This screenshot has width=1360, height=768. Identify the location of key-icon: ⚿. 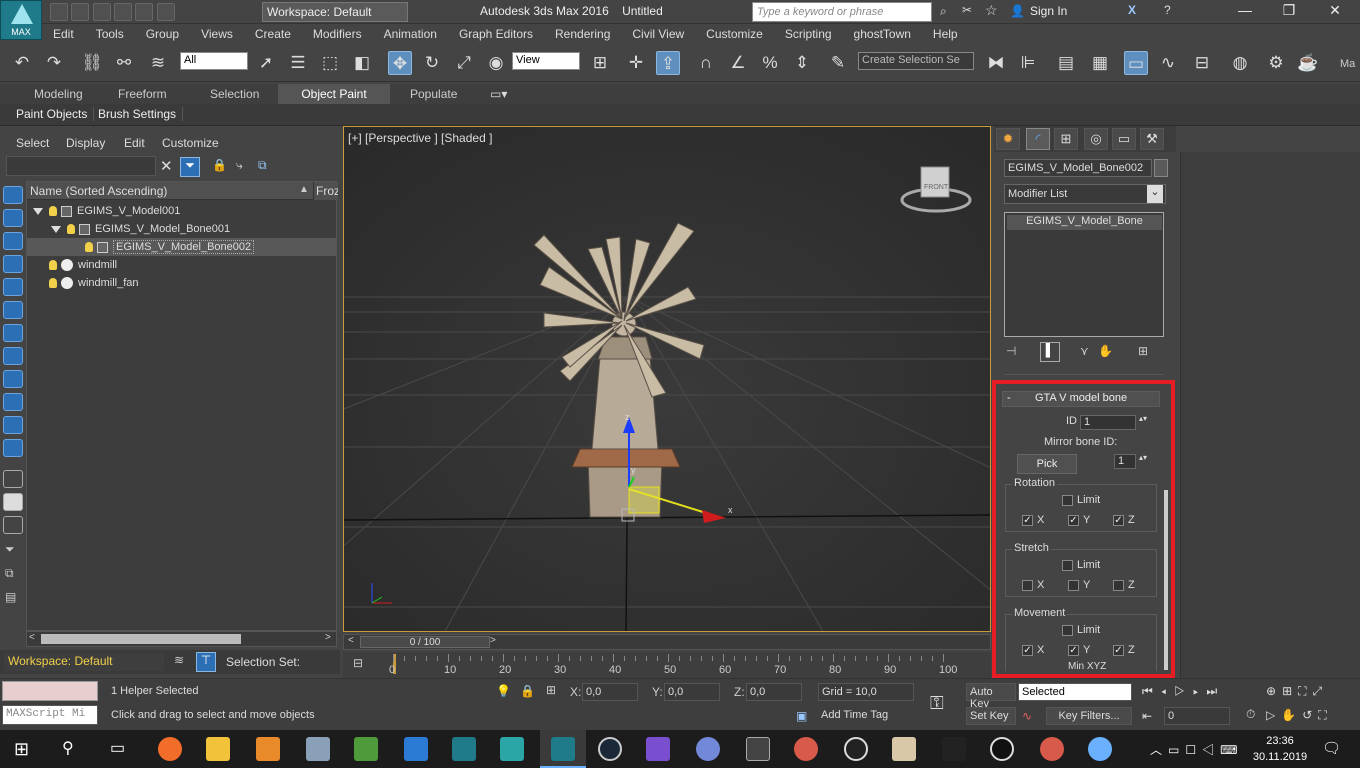
(937, 703).